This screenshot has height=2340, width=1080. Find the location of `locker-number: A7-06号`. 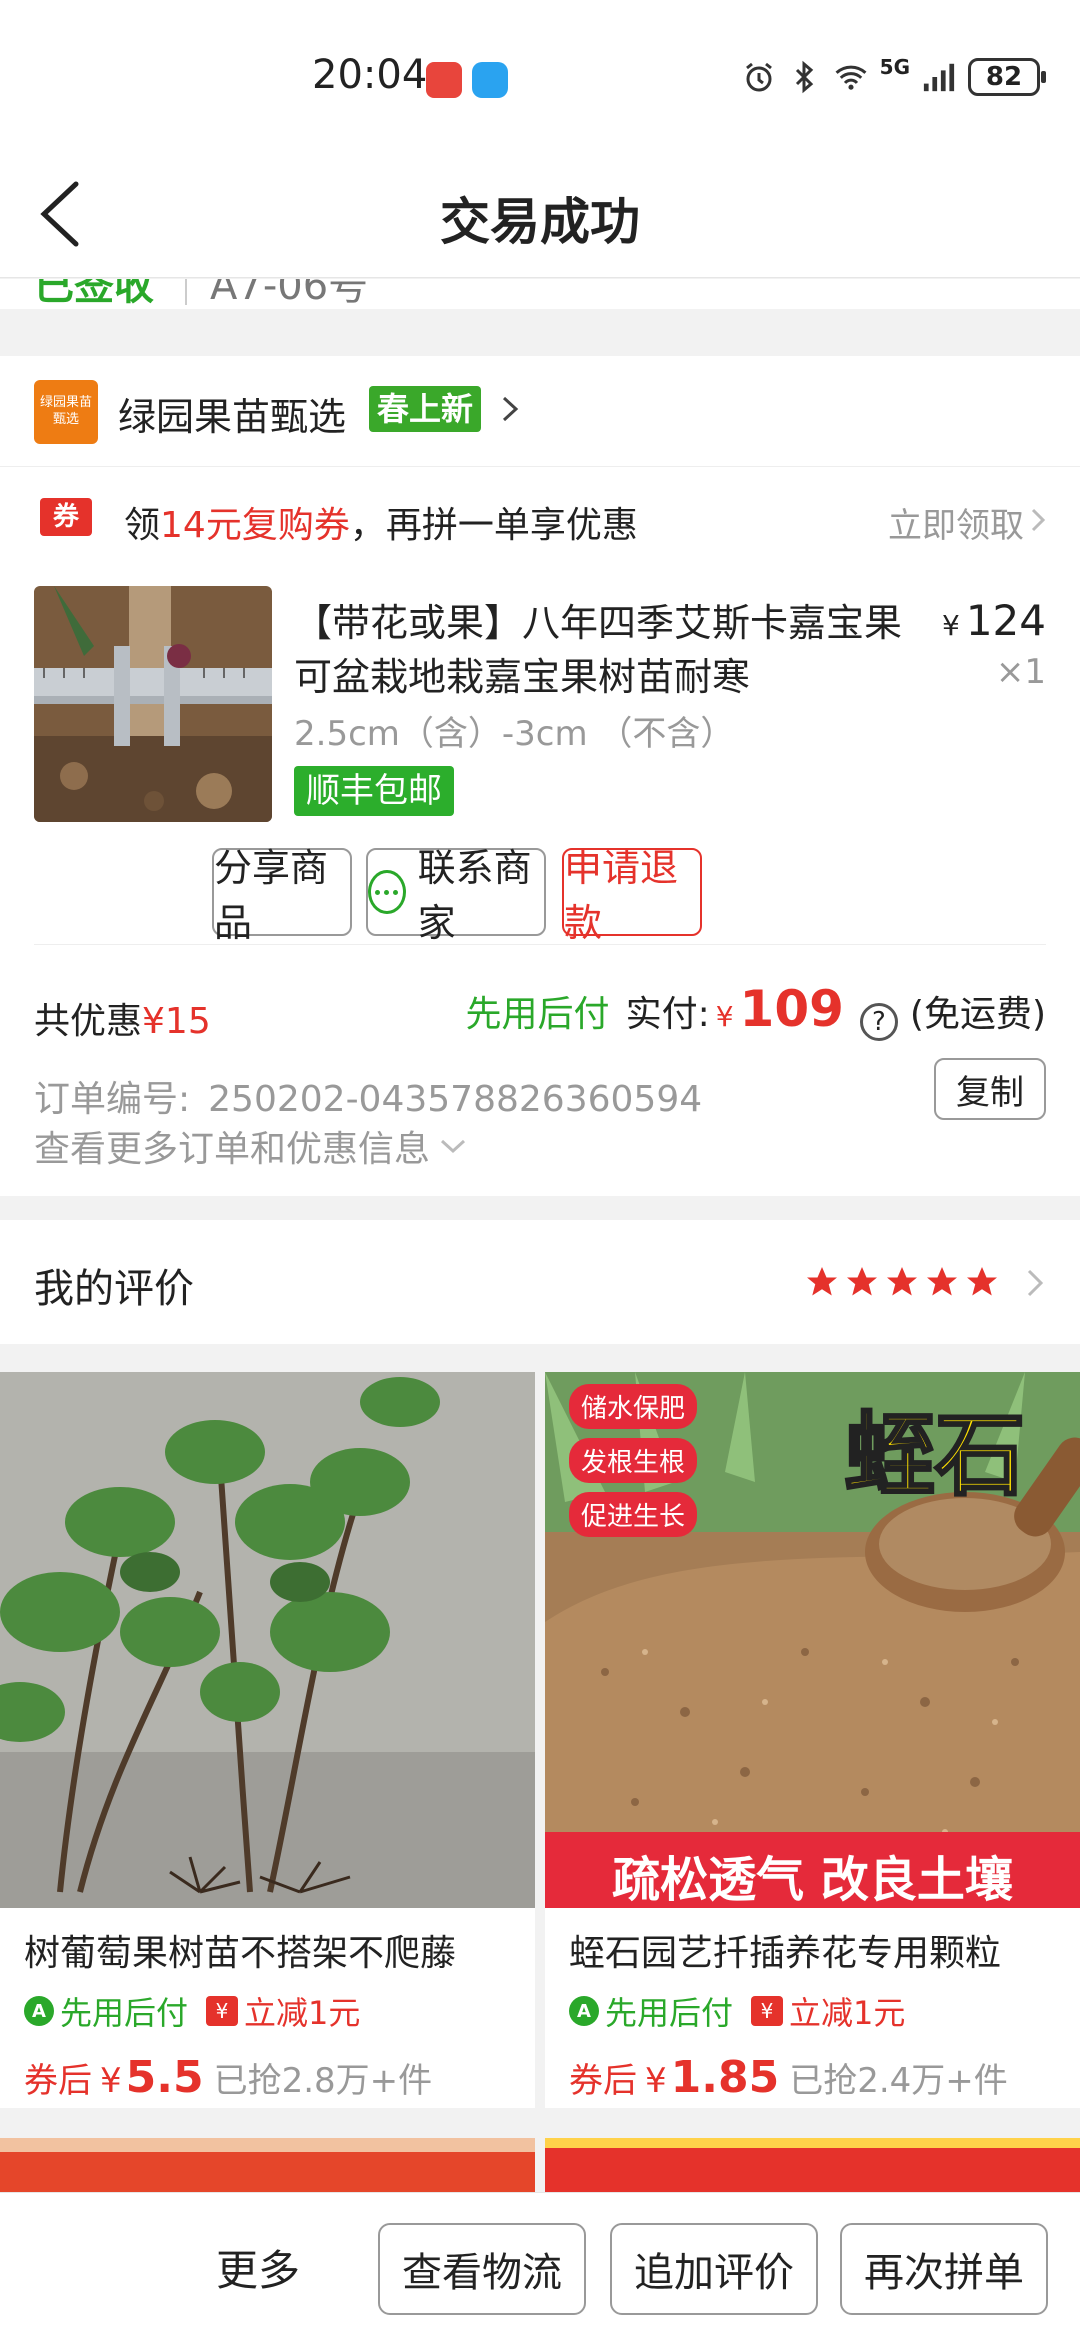

locker-number: A7-06号 is located at coordinates (289, 294).